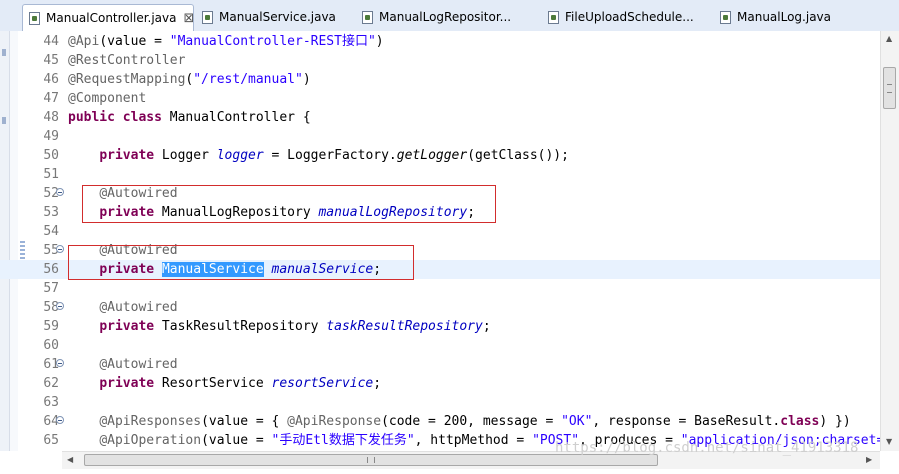 This screenshot has height=474, width=899. Describe the element at coordinates (51, 231) in the screenshot. I see `line-number: 54` at that location.